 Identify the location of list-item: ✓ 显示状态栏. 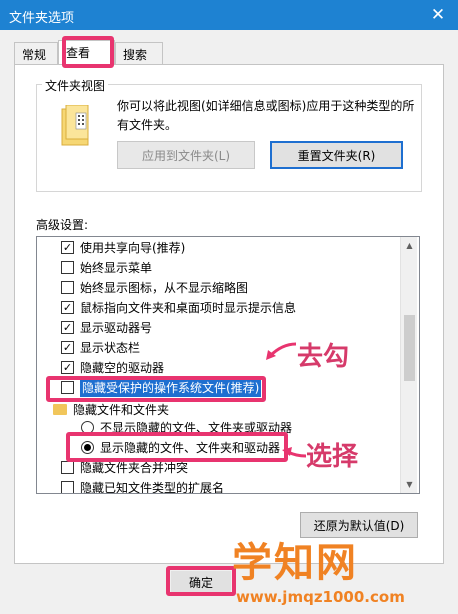
(100, 347).